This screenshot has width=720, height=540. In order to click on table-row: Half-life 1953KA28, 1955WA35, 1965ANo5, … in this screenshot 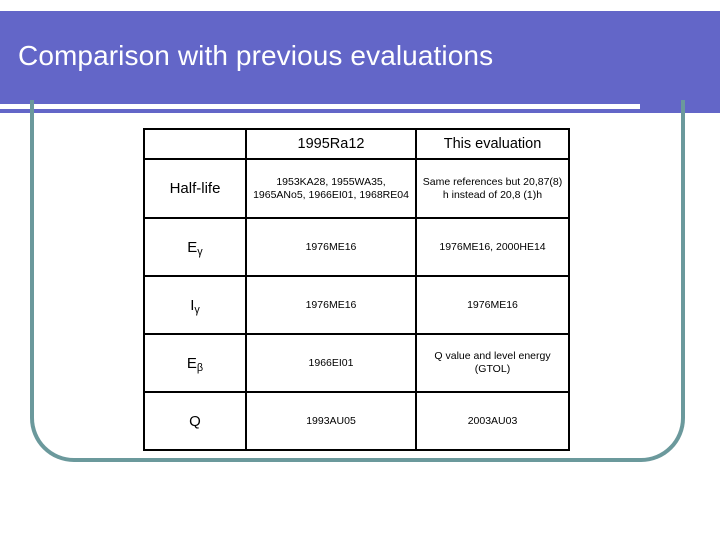, I will do `click(356, 188)`.